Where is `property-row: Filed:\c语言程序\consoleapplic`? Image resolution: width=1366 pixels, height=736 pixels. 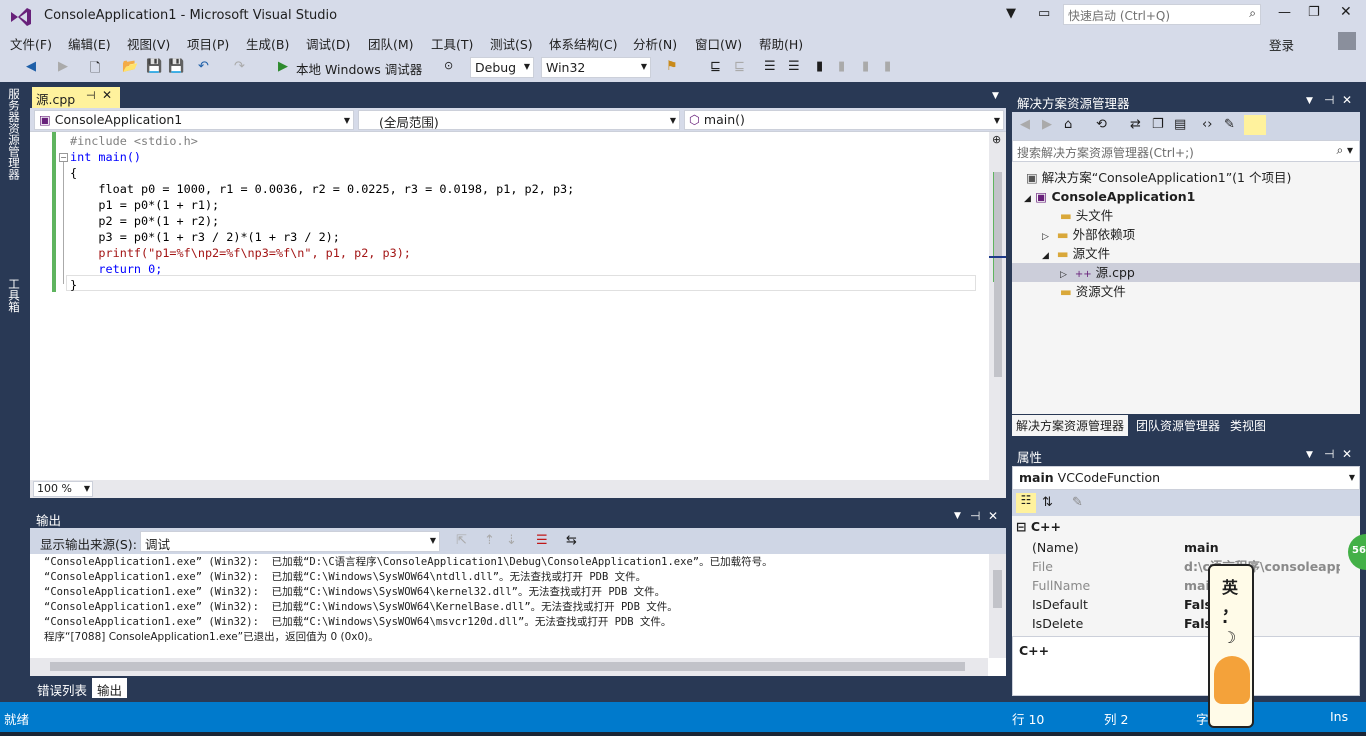
property-row: Filed:\c语言程序\consoleapplic is located at coordinates (1184, 566).